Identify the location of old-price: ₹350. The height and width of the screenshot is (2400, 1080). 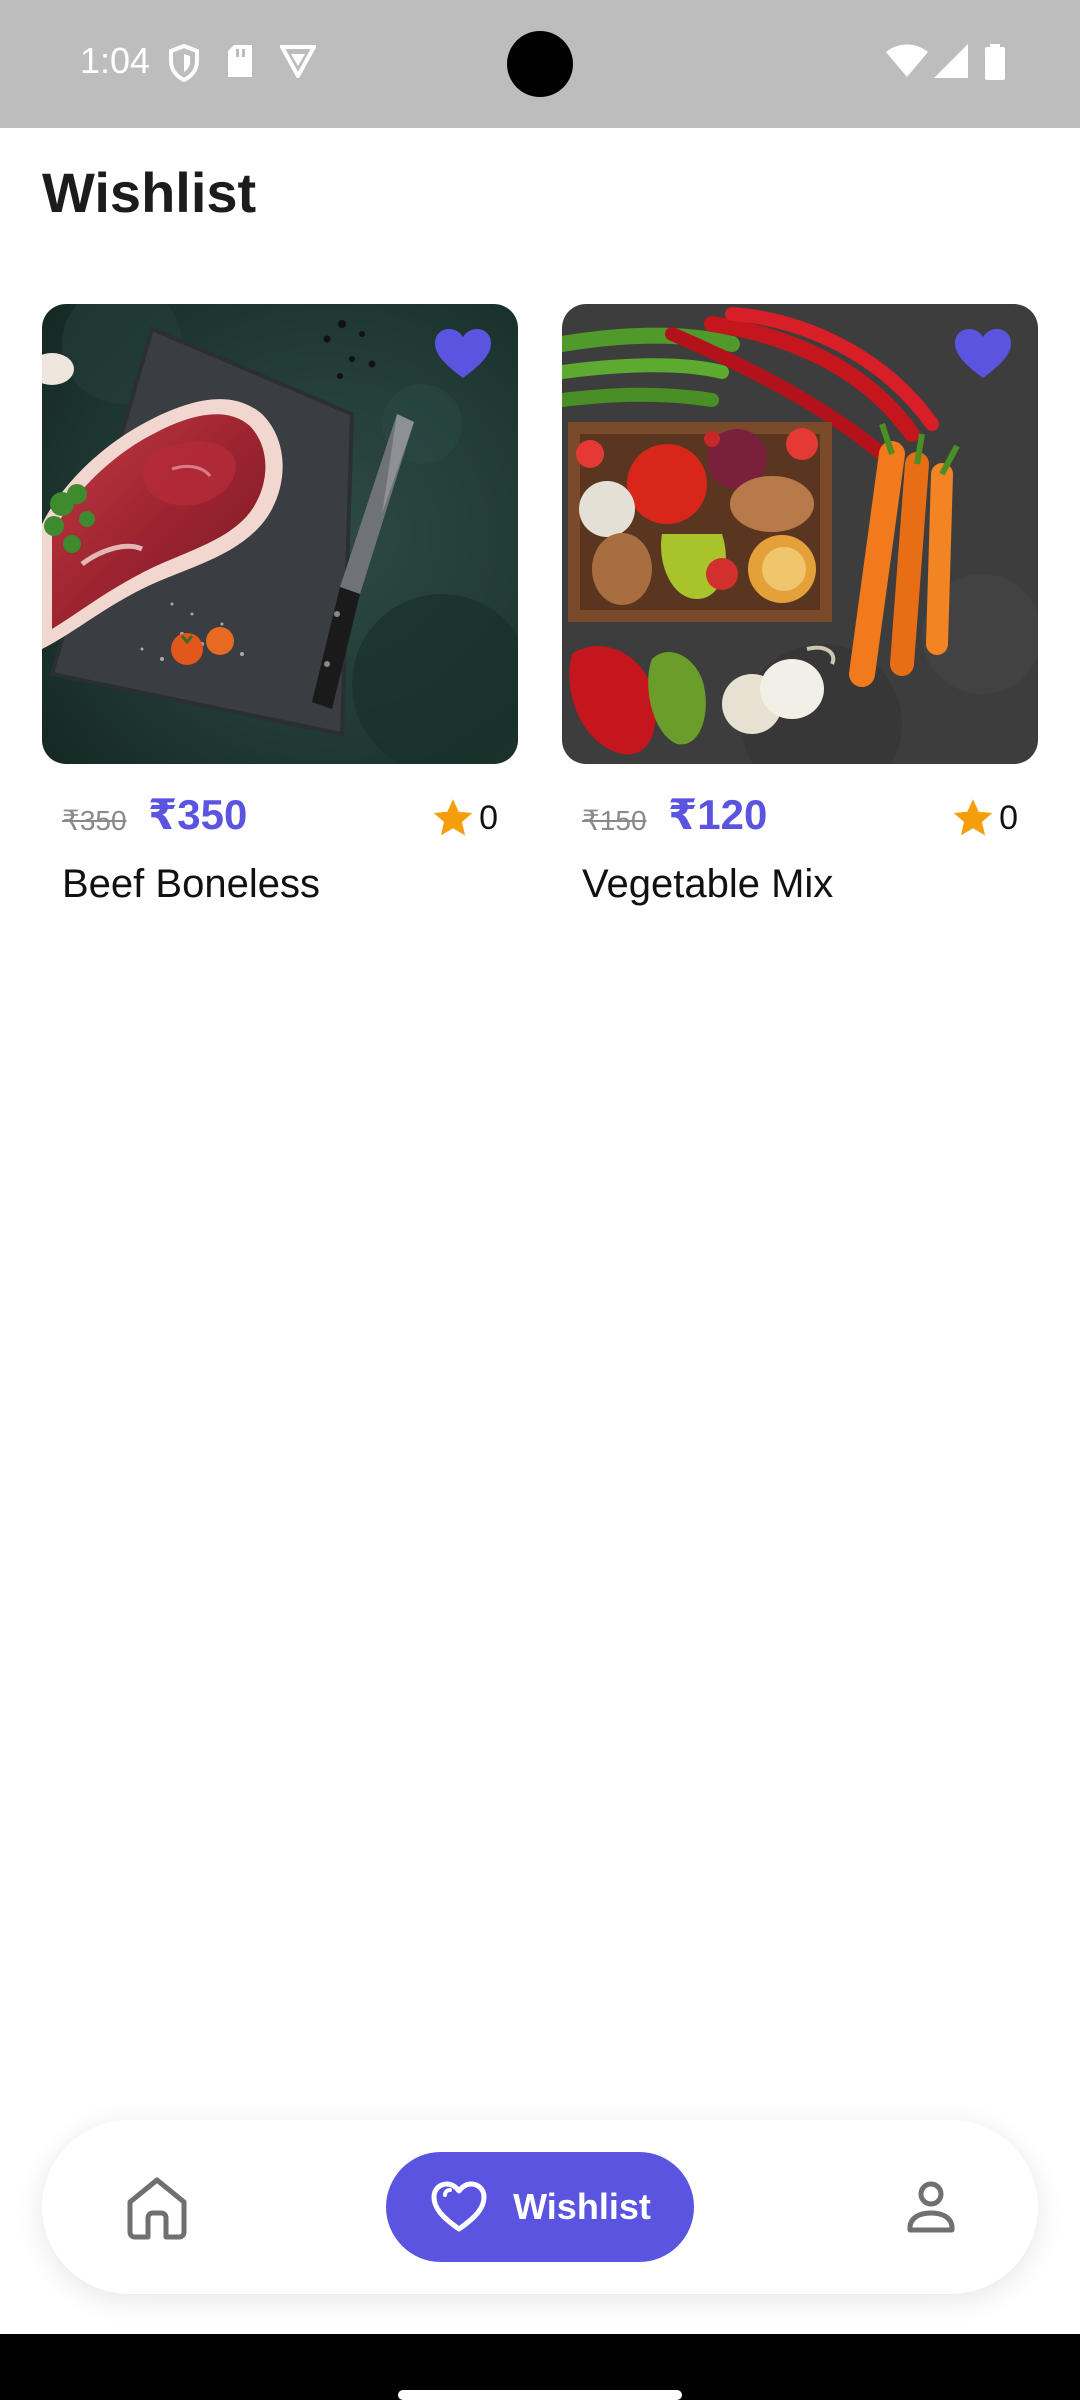
(94, 820).